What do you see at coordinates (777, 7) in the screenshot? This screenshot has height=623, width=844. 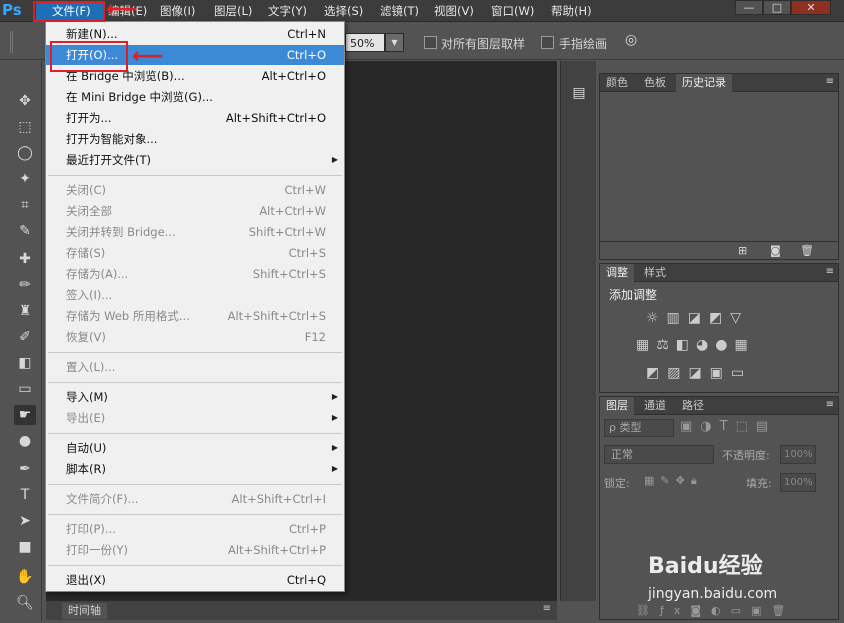 I see `maximize-button: □` at bounding box center [777, 7].